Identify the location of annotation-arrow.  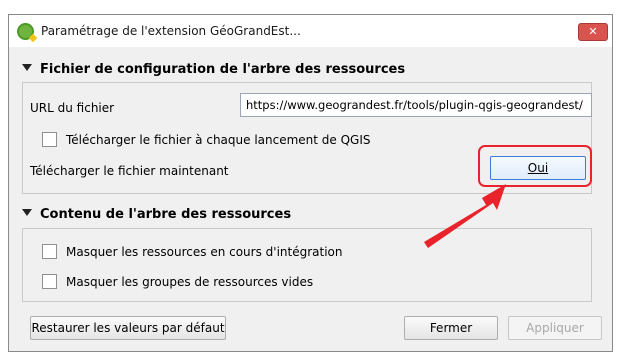
(465, 216).